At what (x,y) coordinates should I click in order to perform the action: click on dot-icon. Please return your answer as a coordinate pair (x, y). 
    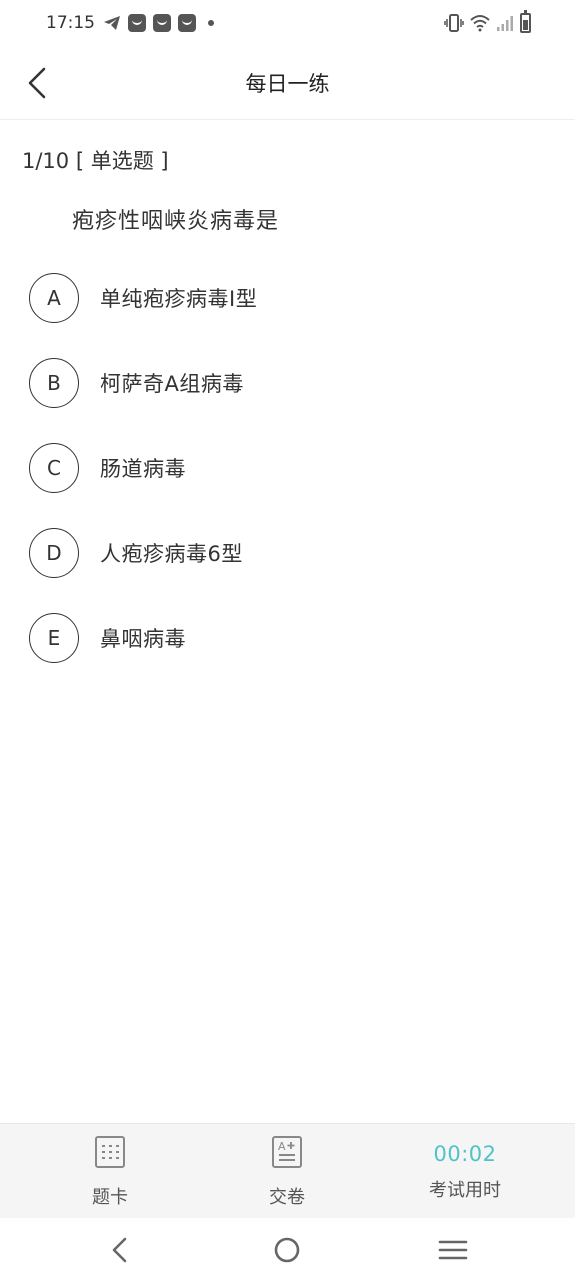
    Looking at the image, I should click on (211, 23).